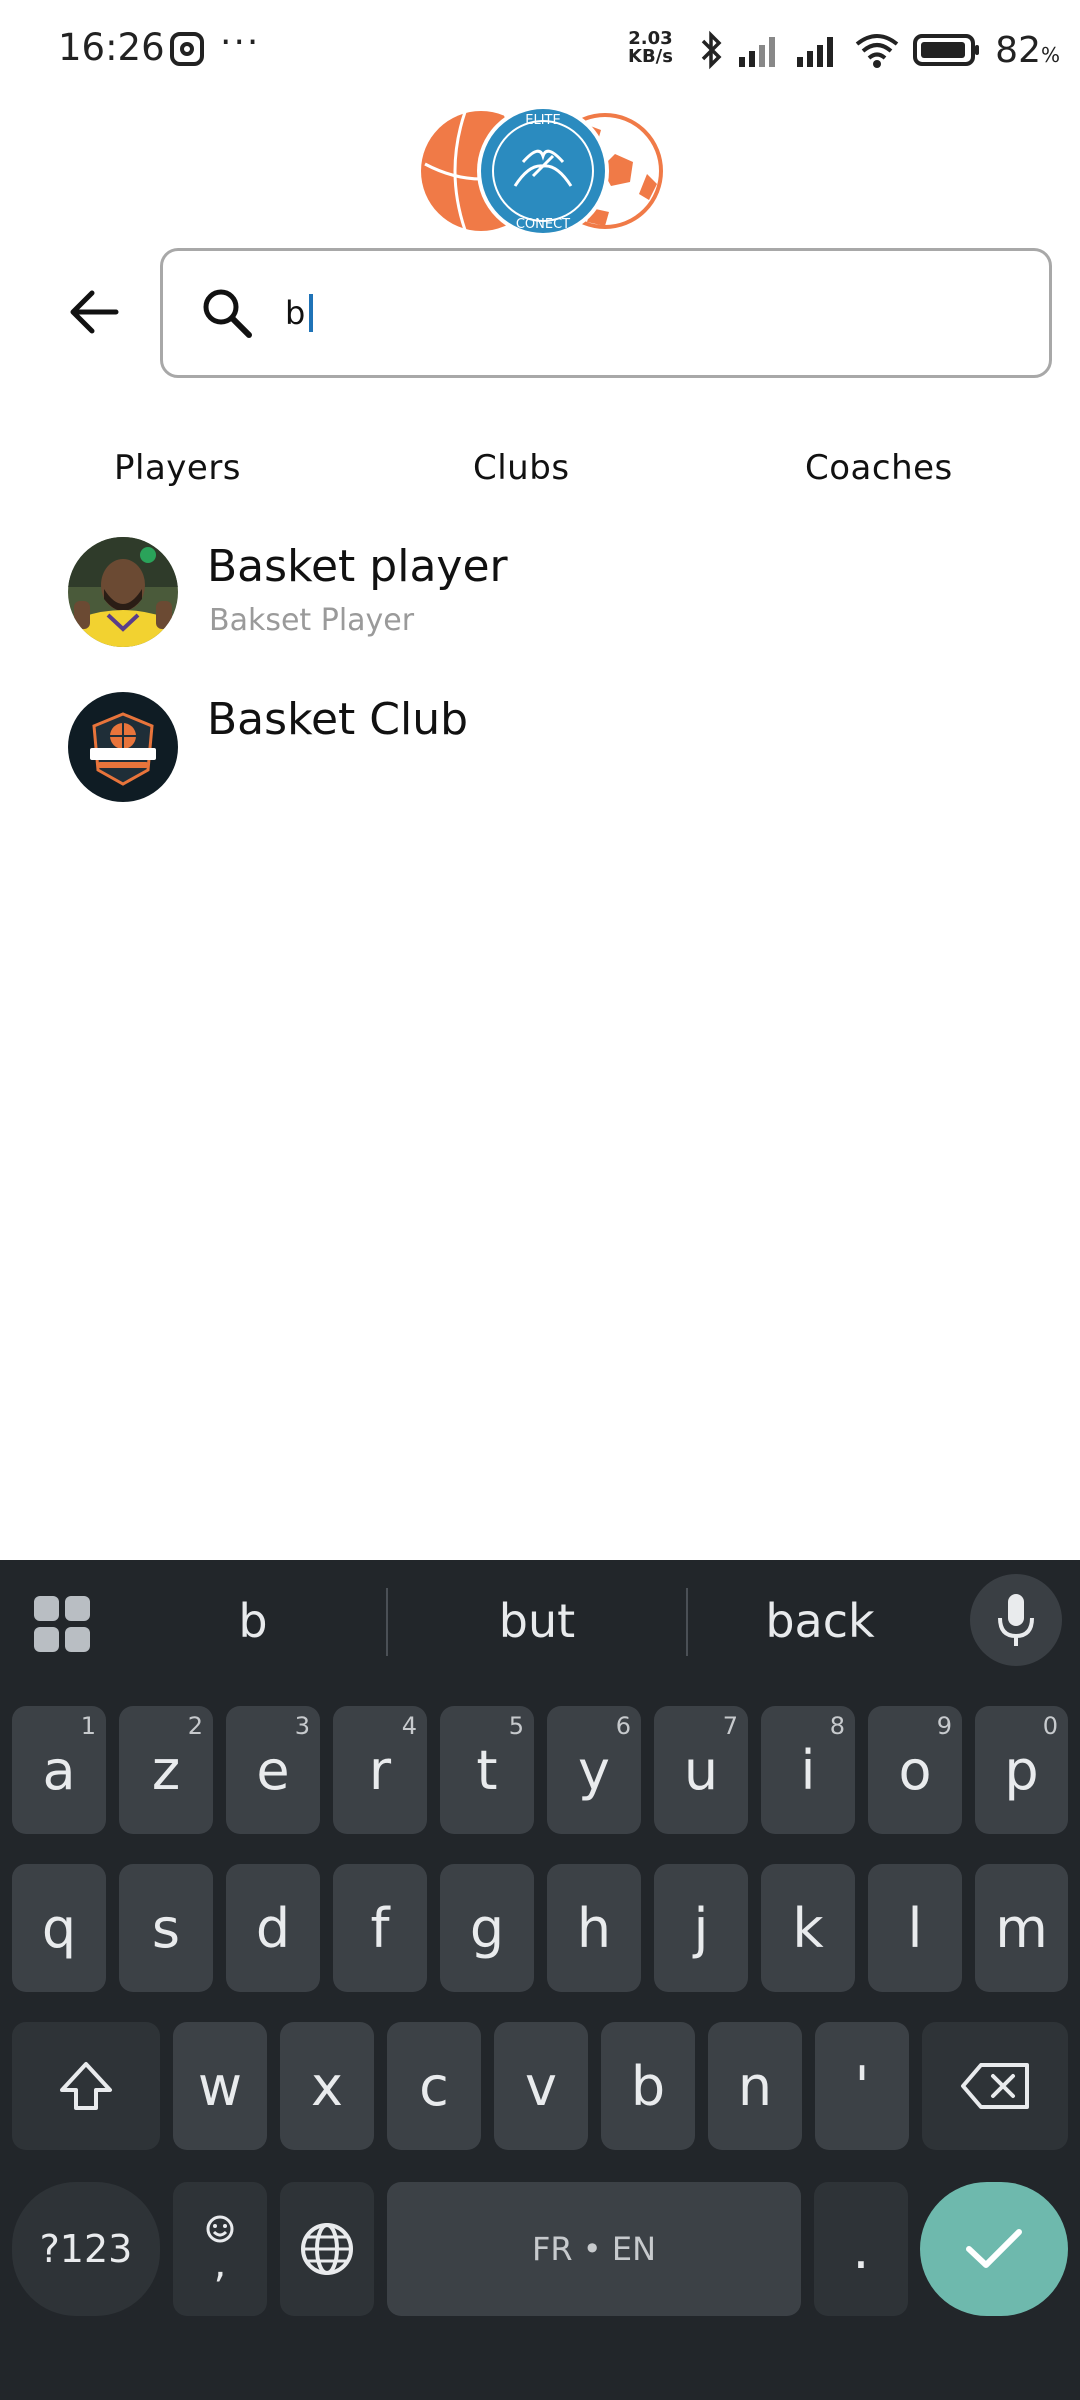 The image size is (1080, 2400). Describe the element at coordinates (177, 468) in the screenshot. I see `tab-players: Players` at that location.